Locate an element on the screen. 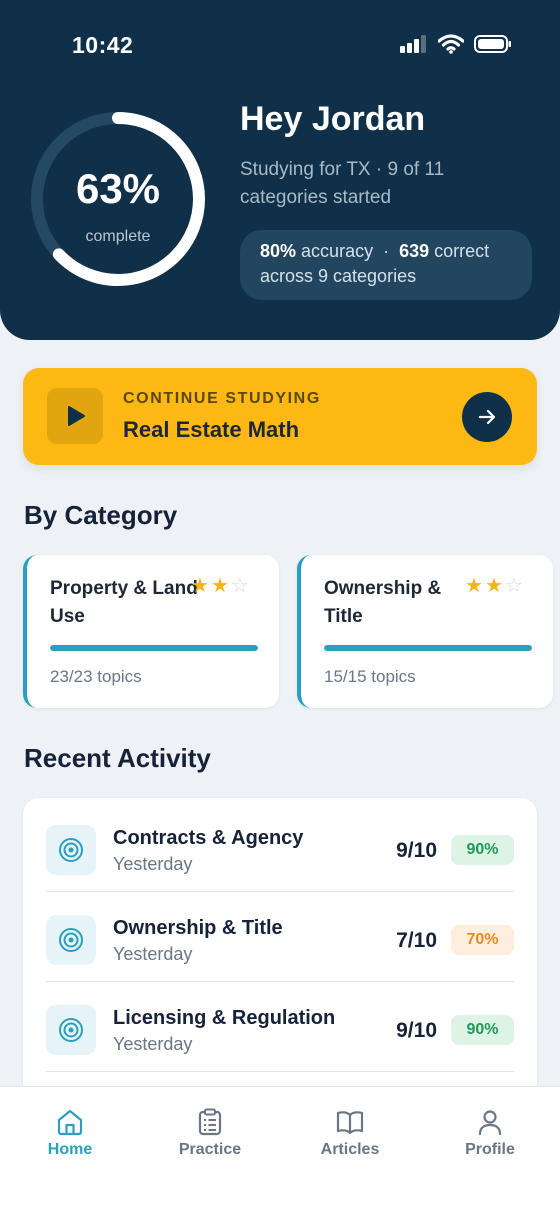 The height and width of the screenshot is (1217, 560). category-topics: 23/23 topics is located at coordinates (96, 676).